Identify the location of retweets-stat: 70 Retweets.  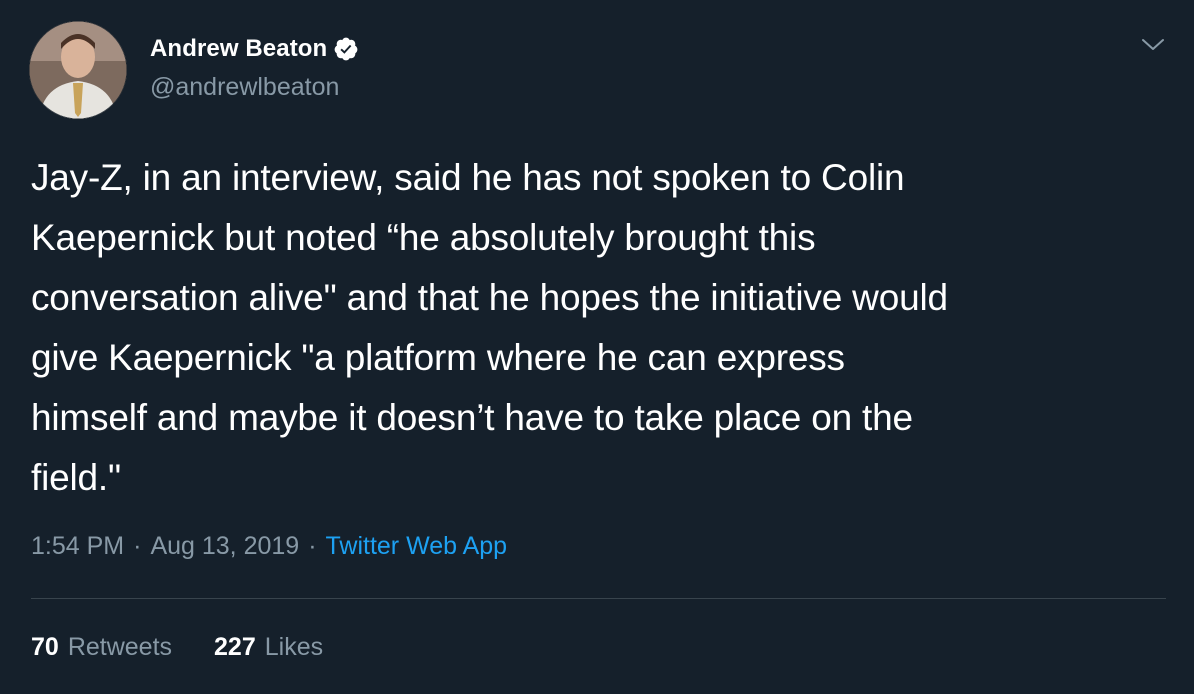
(101, 647).